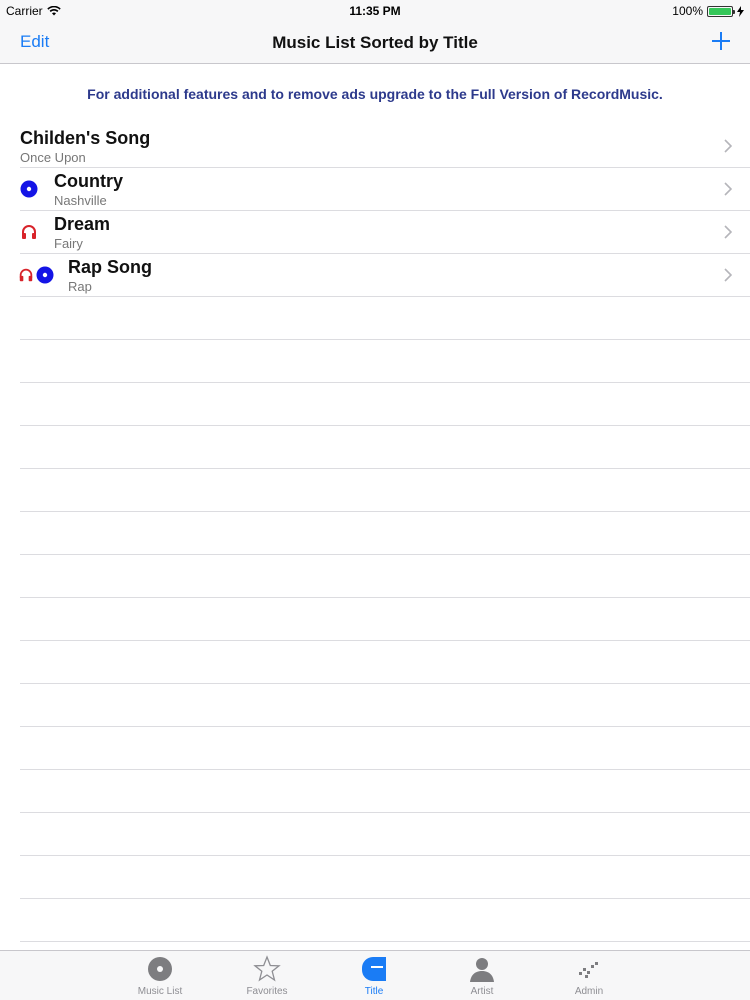 Image resolution: width=750 pixels, height=1000 pixels. What do you see at coordinates (68, 243) in the screenshot?
I see `song-subtitle: Fairy` at bounding box center [68, 243].